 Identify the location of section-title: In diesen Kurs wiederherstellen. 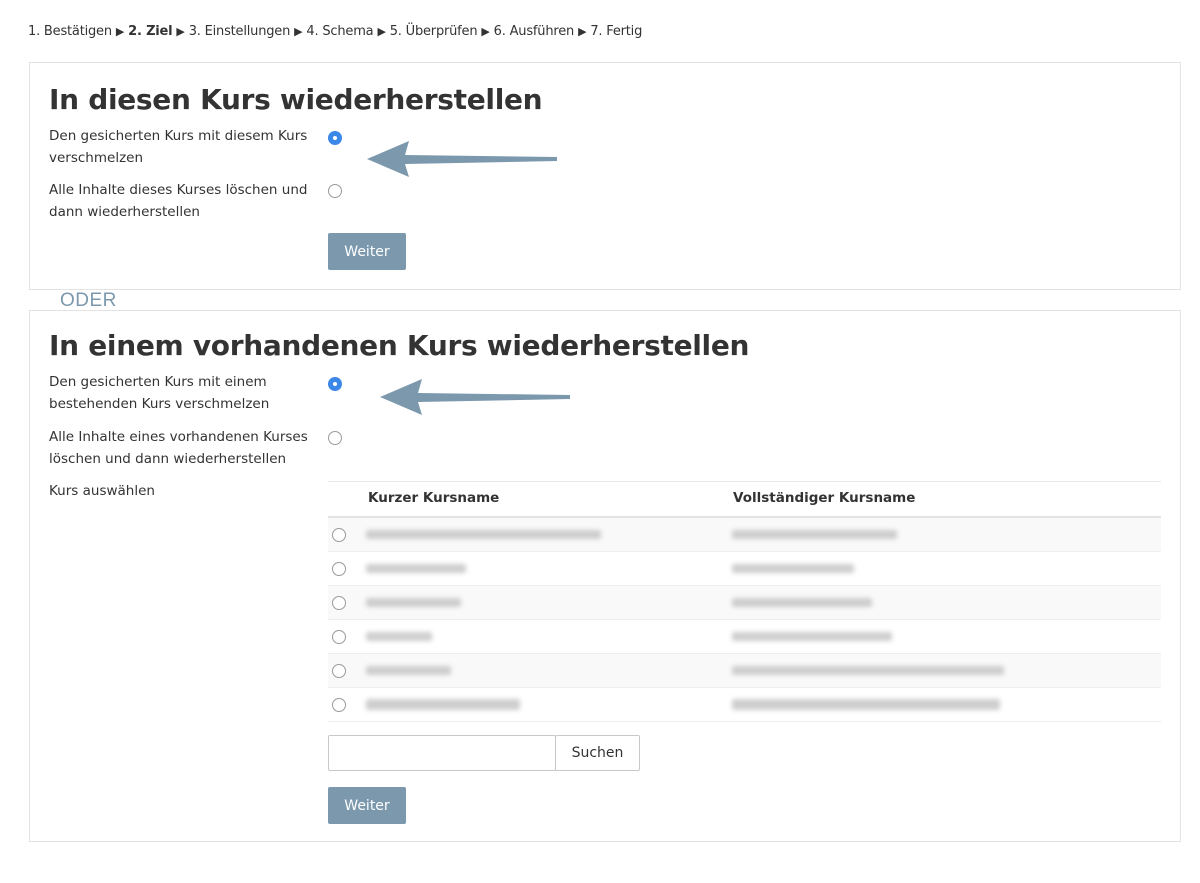
(296, 99).